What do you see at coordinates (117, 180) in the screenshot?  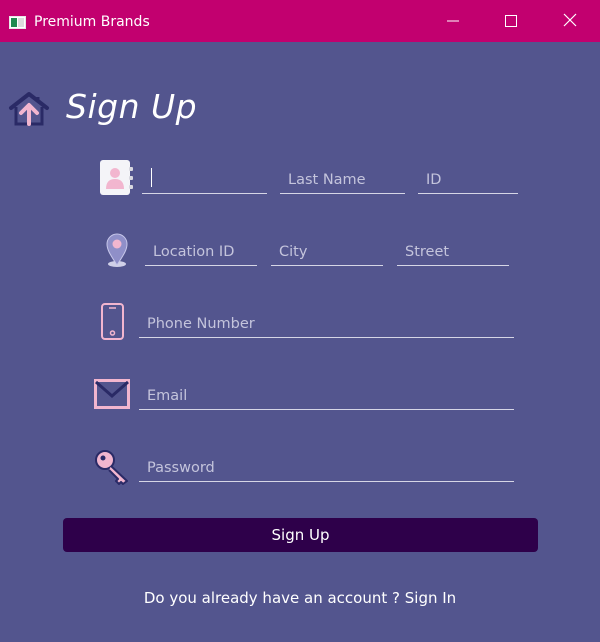 I see `contact-book-icon` at bounding box center [117, 180].